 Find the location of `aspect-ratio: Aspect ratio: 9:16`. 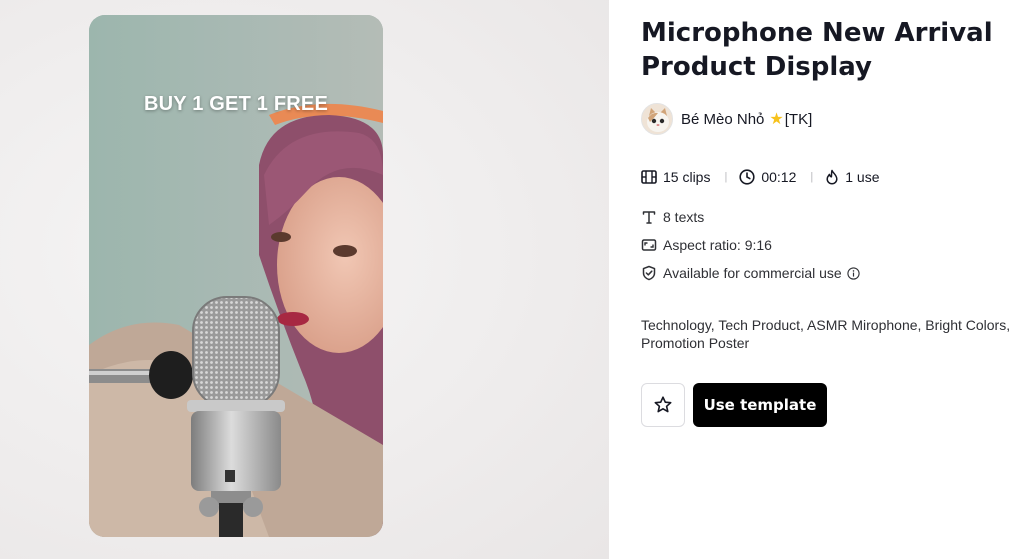

aspect-ratio: Aspect ratio: 9:16 is located at coordinates (717, 245).